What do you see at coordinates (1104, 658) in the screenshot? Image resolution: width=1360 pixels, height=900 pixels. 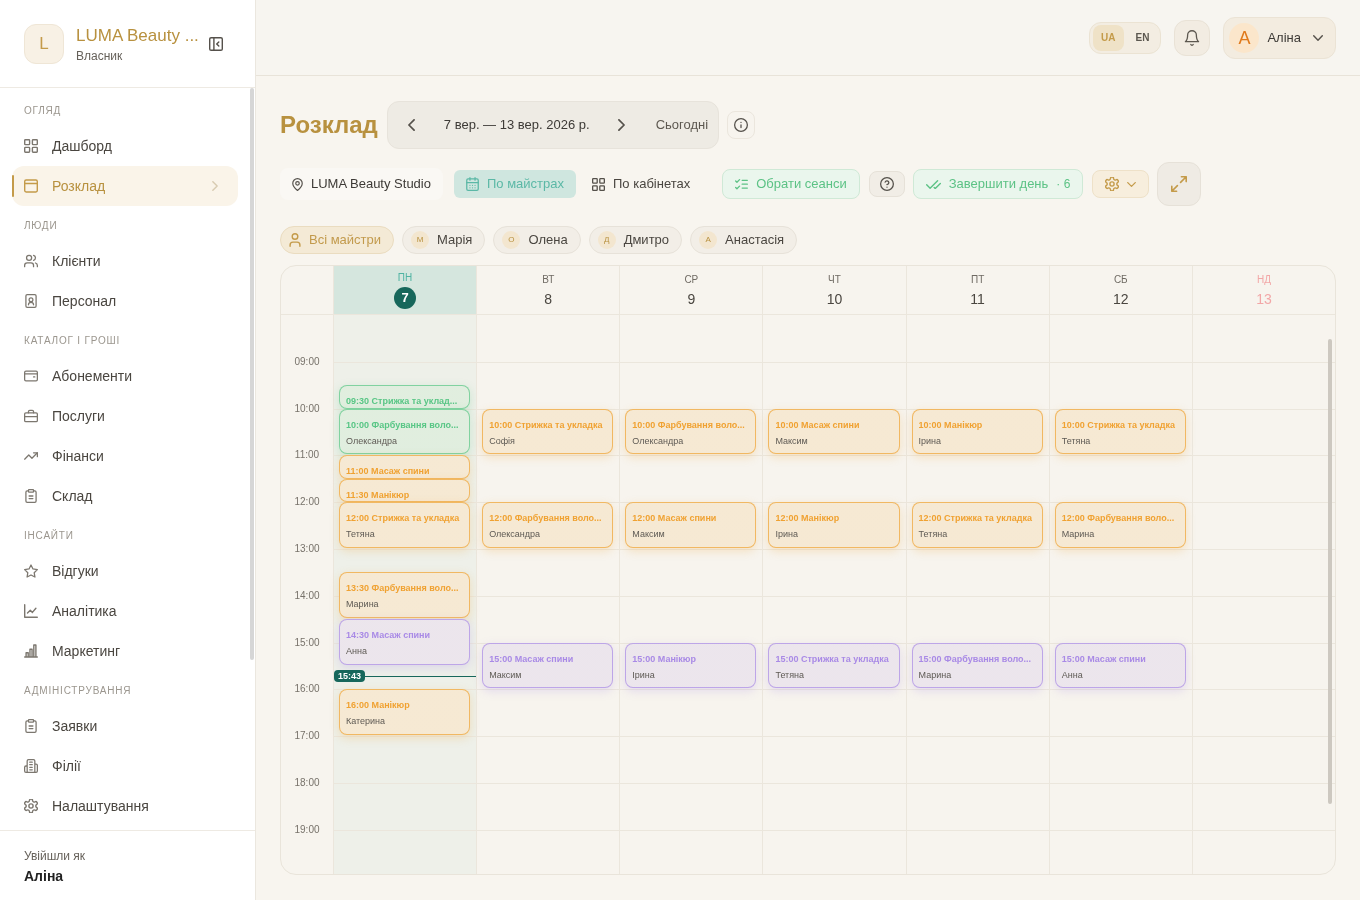 I see `appointment-title: 15:00 Масаж спини` at bounding box center [1104, 658].